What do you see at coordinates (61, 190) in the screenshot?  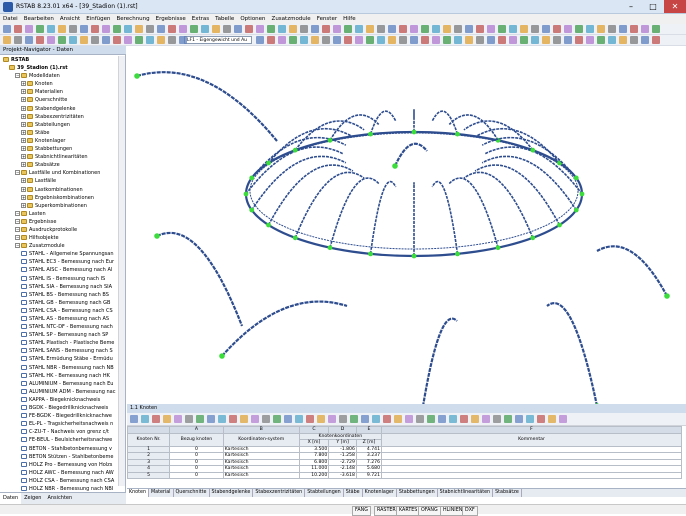 I see `tree-item: + Lastkombinationen` at bounding box center [61, 190].